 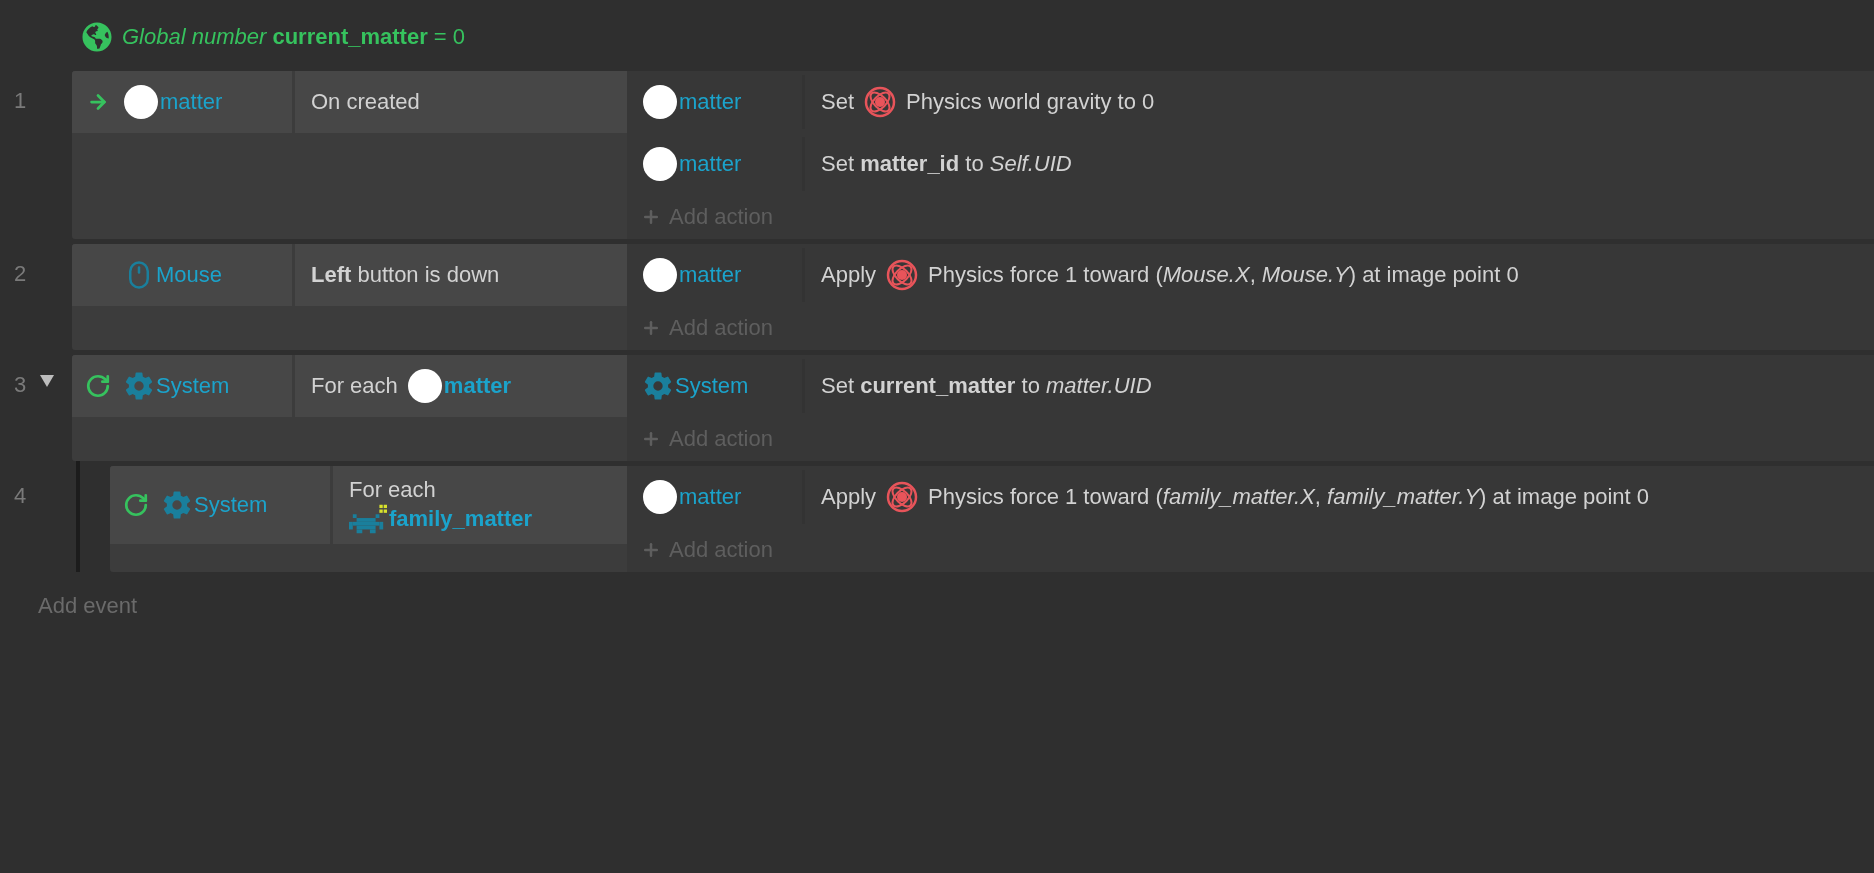 I want to click on expand-toggle, so click(x=47, y=381).